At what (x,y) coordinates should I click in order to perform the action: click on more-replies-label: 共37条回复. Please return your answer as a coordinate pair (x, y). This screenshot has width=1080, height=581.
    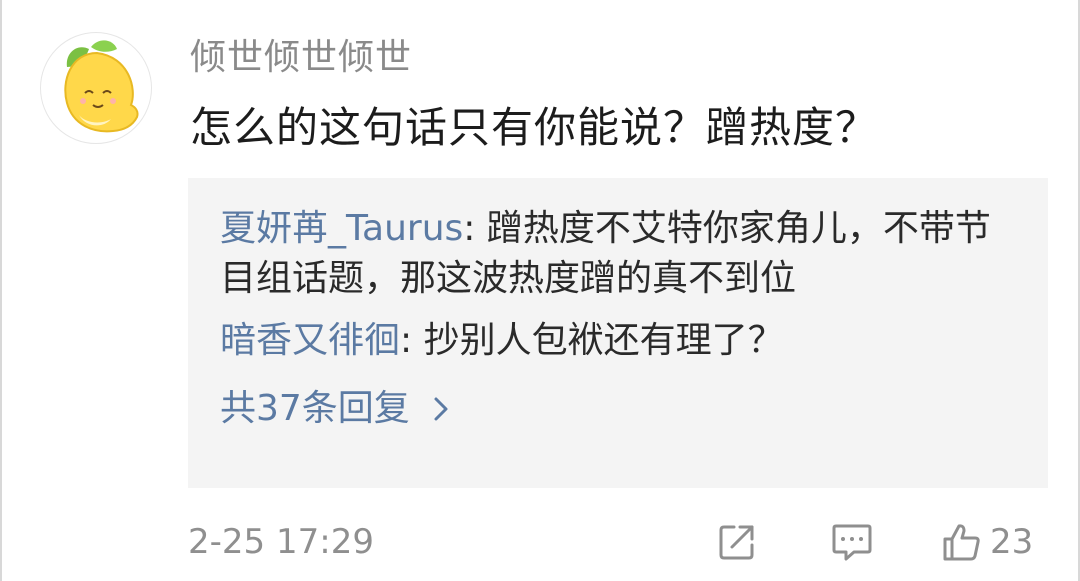
    Looking at the image, I should click on (315, 408).